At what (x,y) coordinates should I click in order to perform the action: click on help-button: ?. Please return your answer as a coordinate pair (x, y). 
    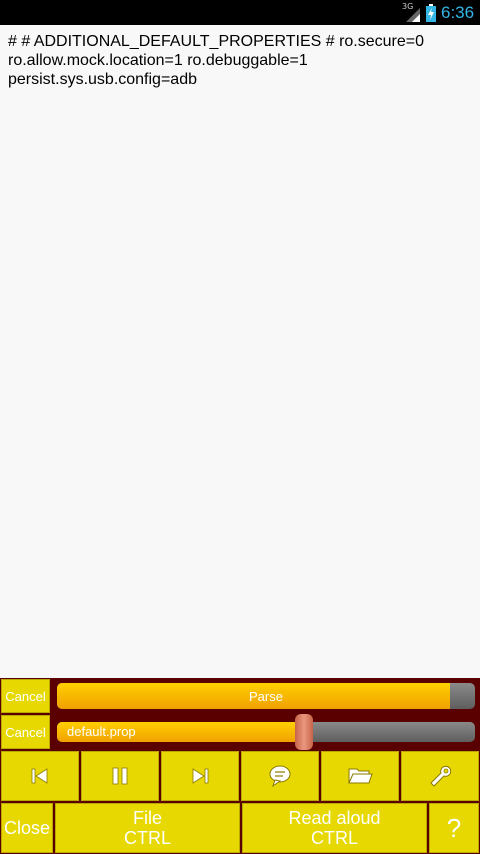
    Looking at the image, I should click on (454, 828).